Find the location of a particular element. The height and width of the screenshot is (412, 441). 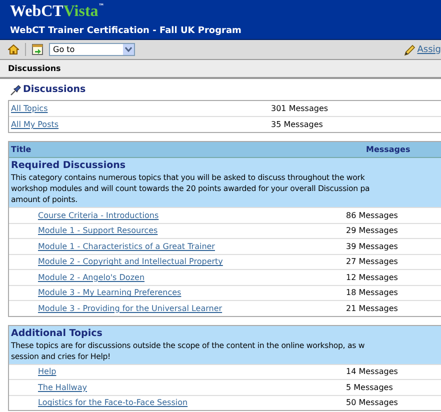

topic-link: Module 3 - My Learning Preferences is located at coordinates (110, 293).